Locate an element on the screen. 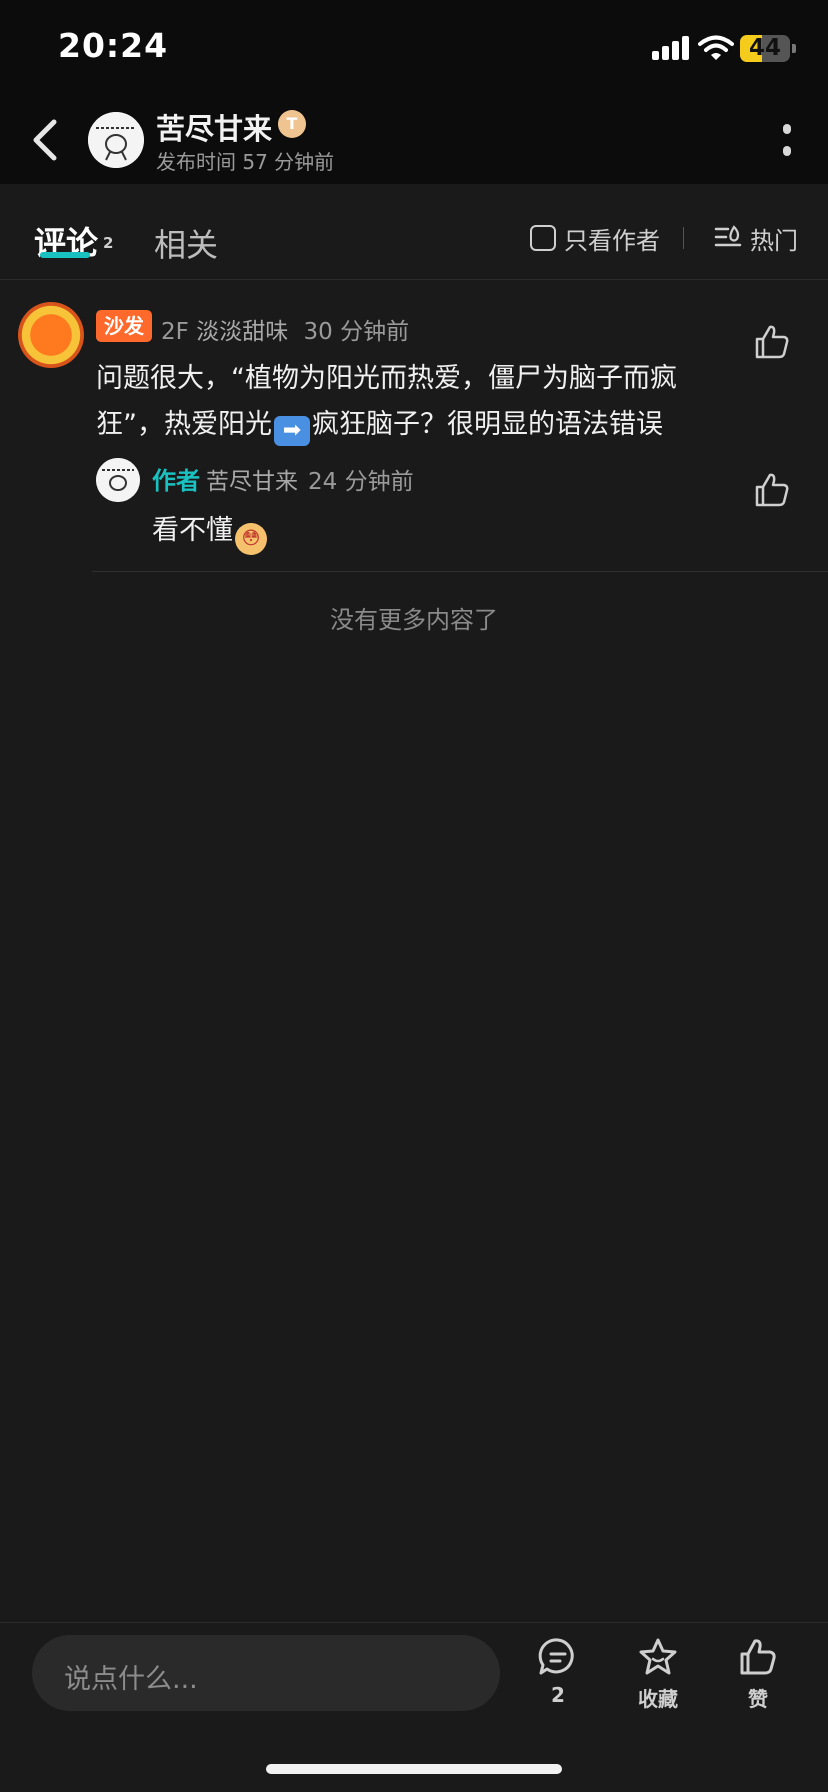 Image resolution: width=828 pixels, height=1792 pixels. checkbox-icon is located at coordinates (543, 238).